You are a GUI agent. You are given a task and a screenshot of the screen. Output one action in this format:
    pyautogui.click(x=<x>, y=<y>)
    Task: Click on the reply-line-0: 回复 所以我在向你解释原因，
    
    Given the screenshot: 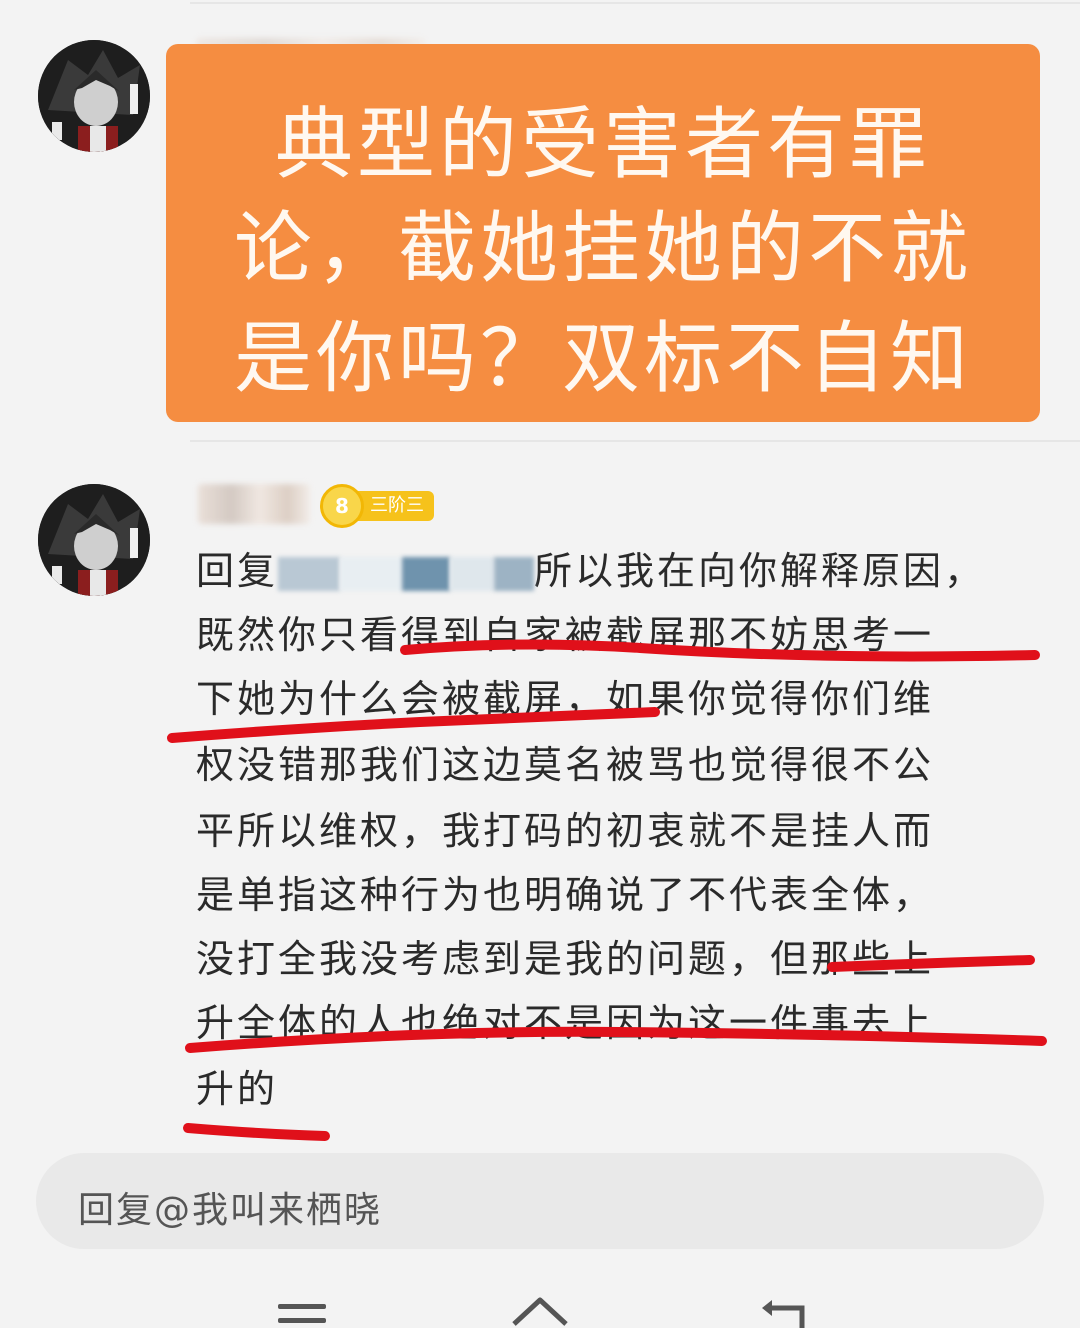 What is the action you would take?
    pyautogui.click(x=590, y=571)
    